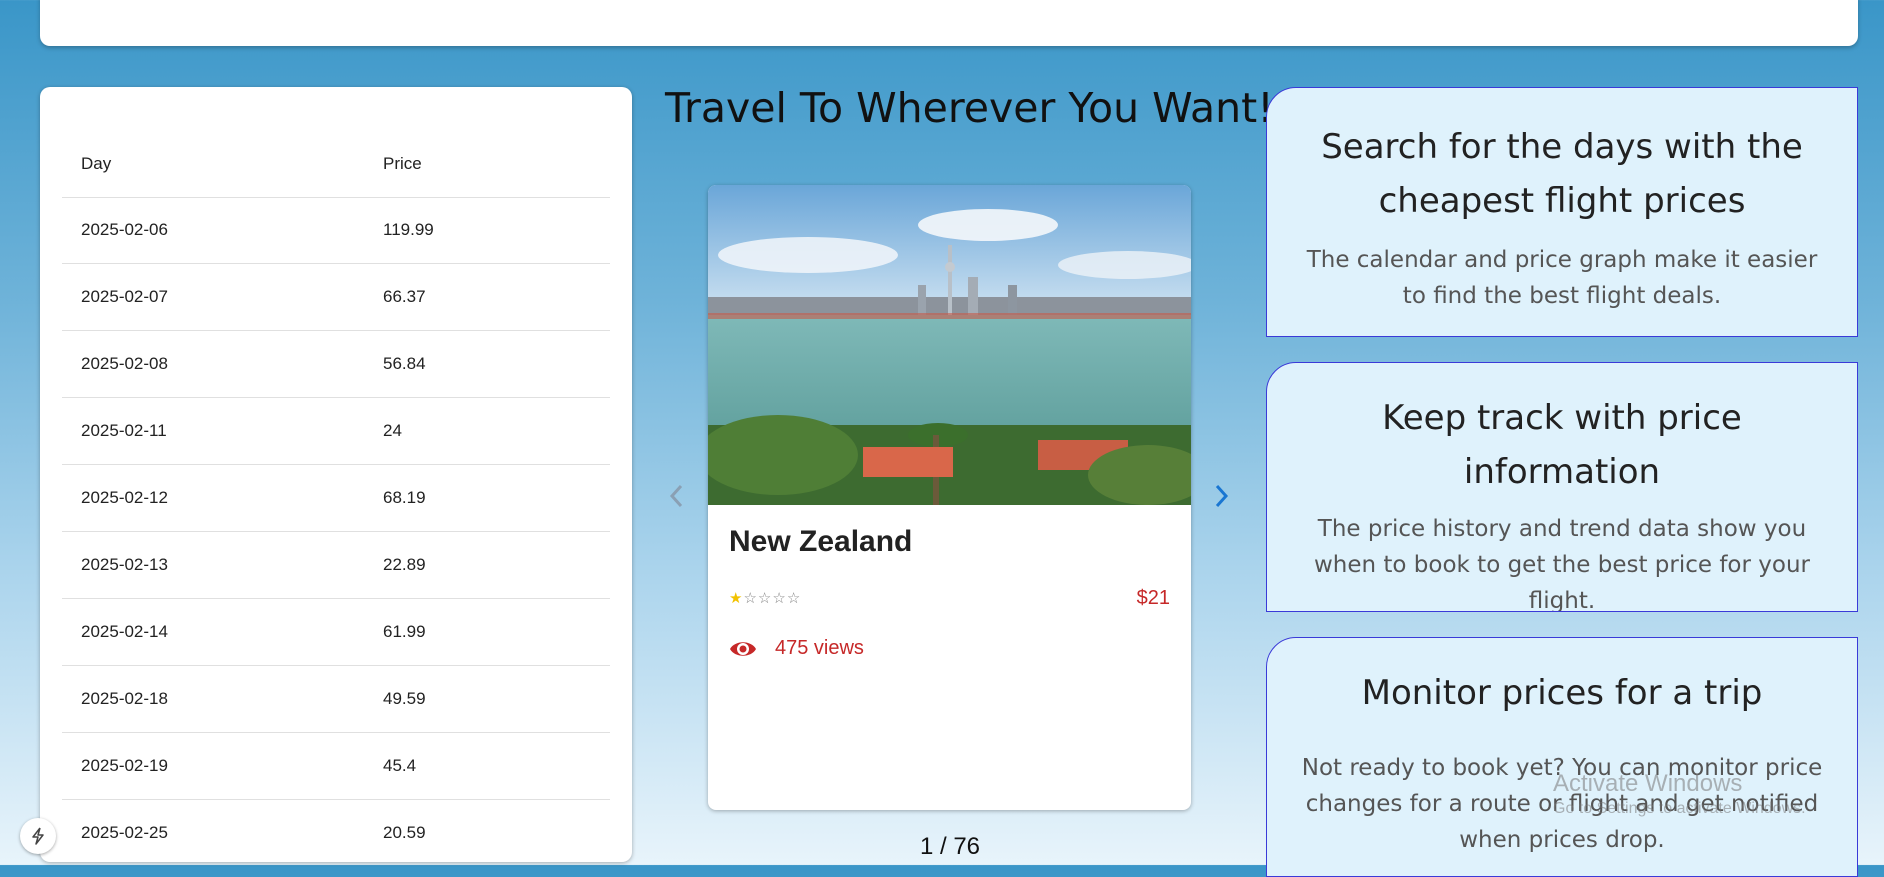 The image size is (1884, 877). Describe the element at coordinates (336, 364) in the screenshot. I see `table-row: 2025-02-08 56.84` at that location.